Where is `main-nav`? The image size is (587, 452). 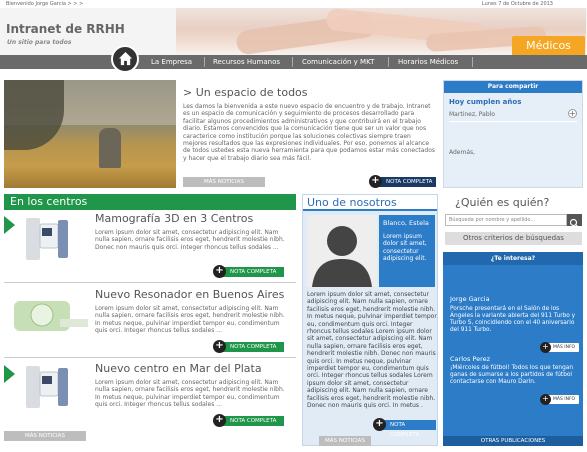 main-nav is located at coordinates (293, 62).